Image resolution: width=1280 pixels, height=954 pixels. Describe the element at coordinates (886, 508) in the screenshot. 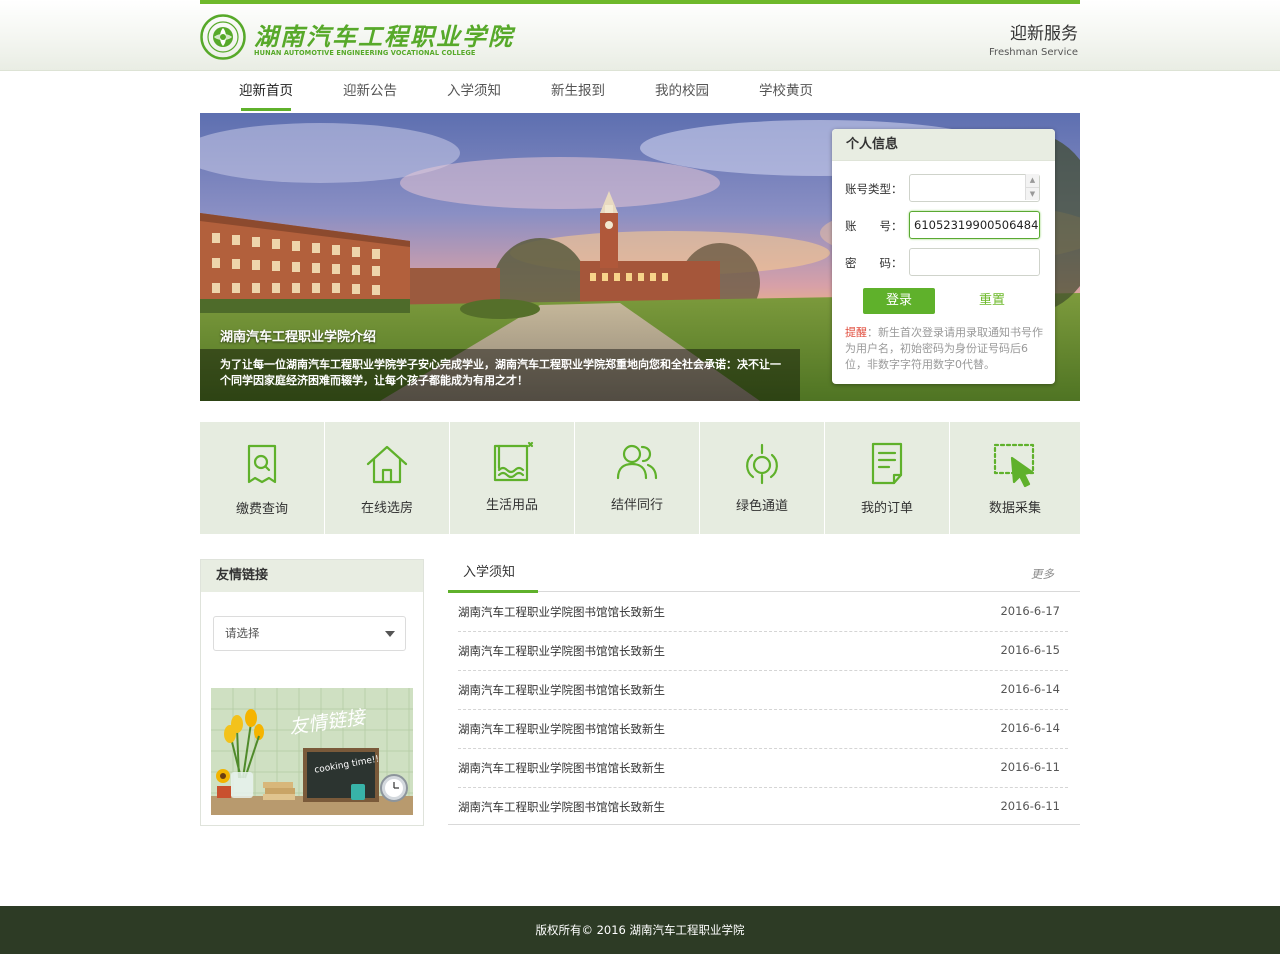

I see `tile-label: 我的订单` at that location.